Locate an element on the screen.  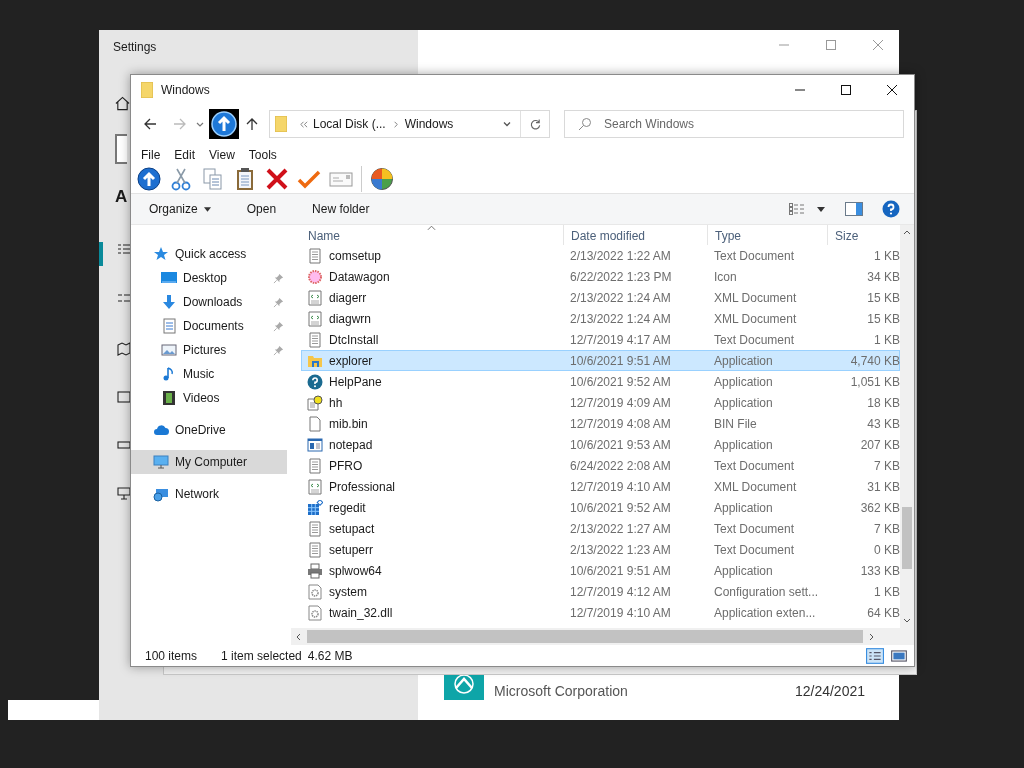
command-button: New folder is located at coordinates (341, 209).